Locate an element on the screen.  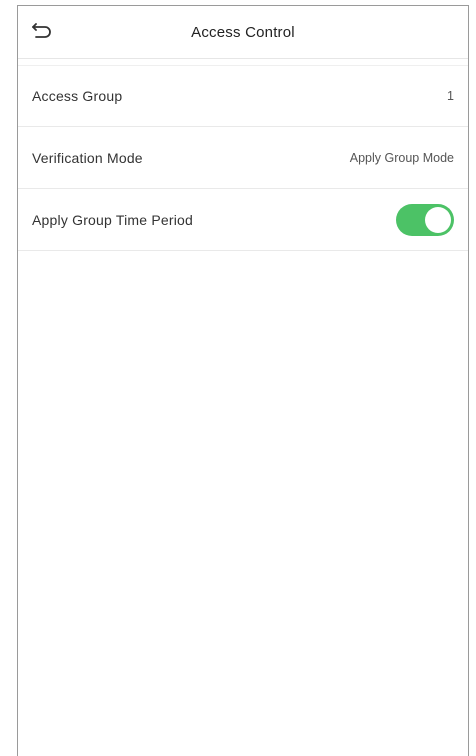
toggle-knob is located at coordinates (438, 219).